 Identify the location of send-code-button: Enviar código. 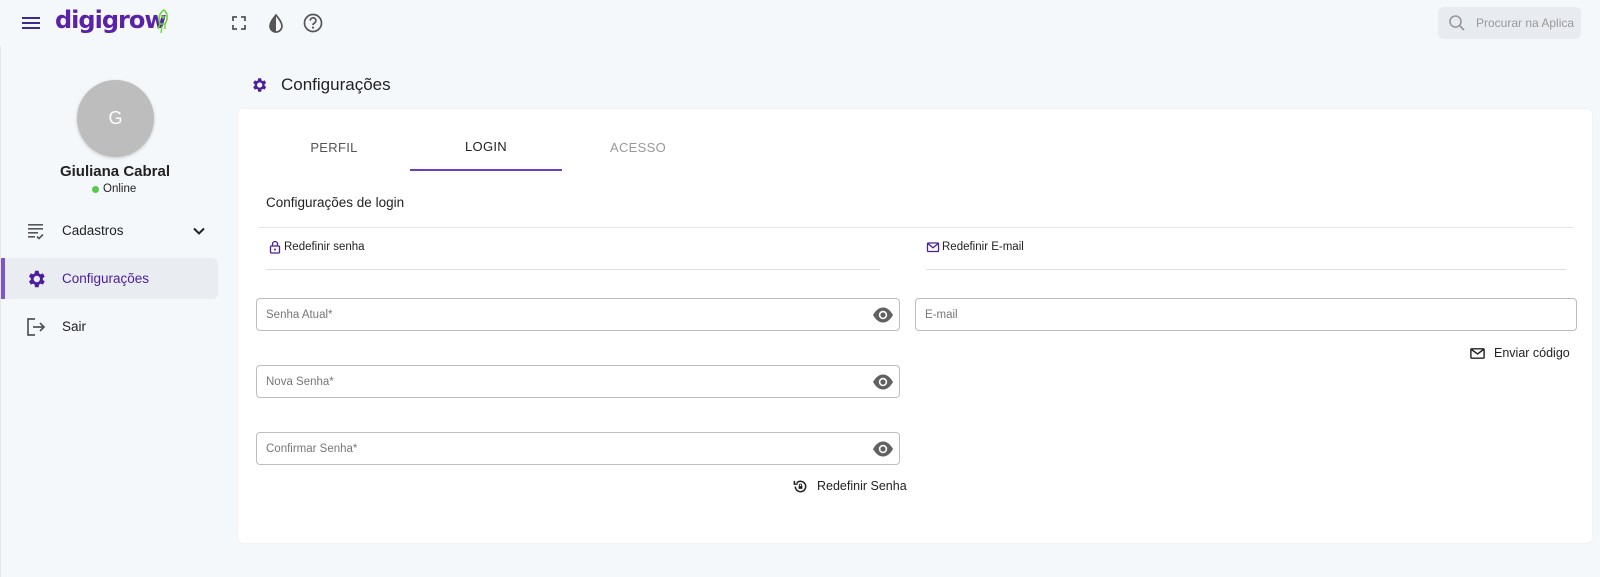
(1519, 353).